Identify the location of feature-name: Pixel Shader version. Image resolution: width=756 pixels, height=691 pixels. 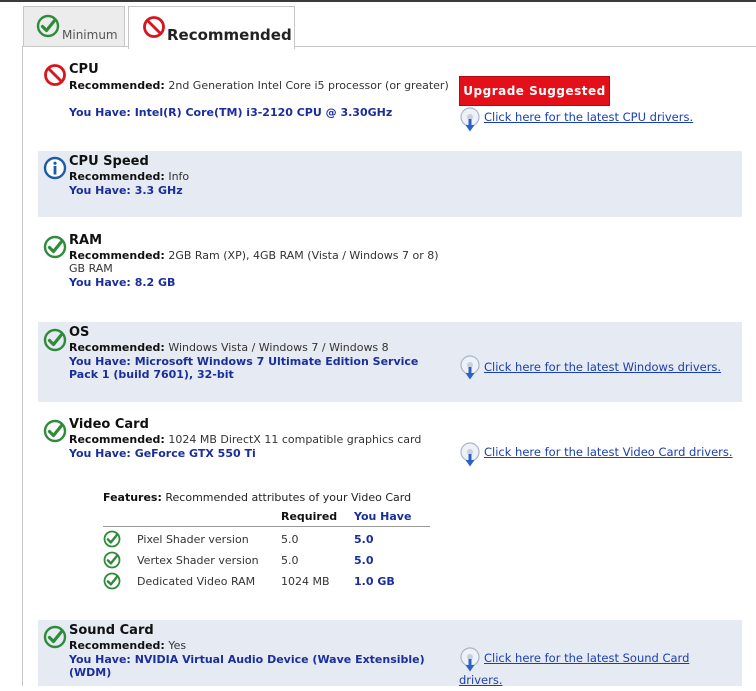
(193, 539).